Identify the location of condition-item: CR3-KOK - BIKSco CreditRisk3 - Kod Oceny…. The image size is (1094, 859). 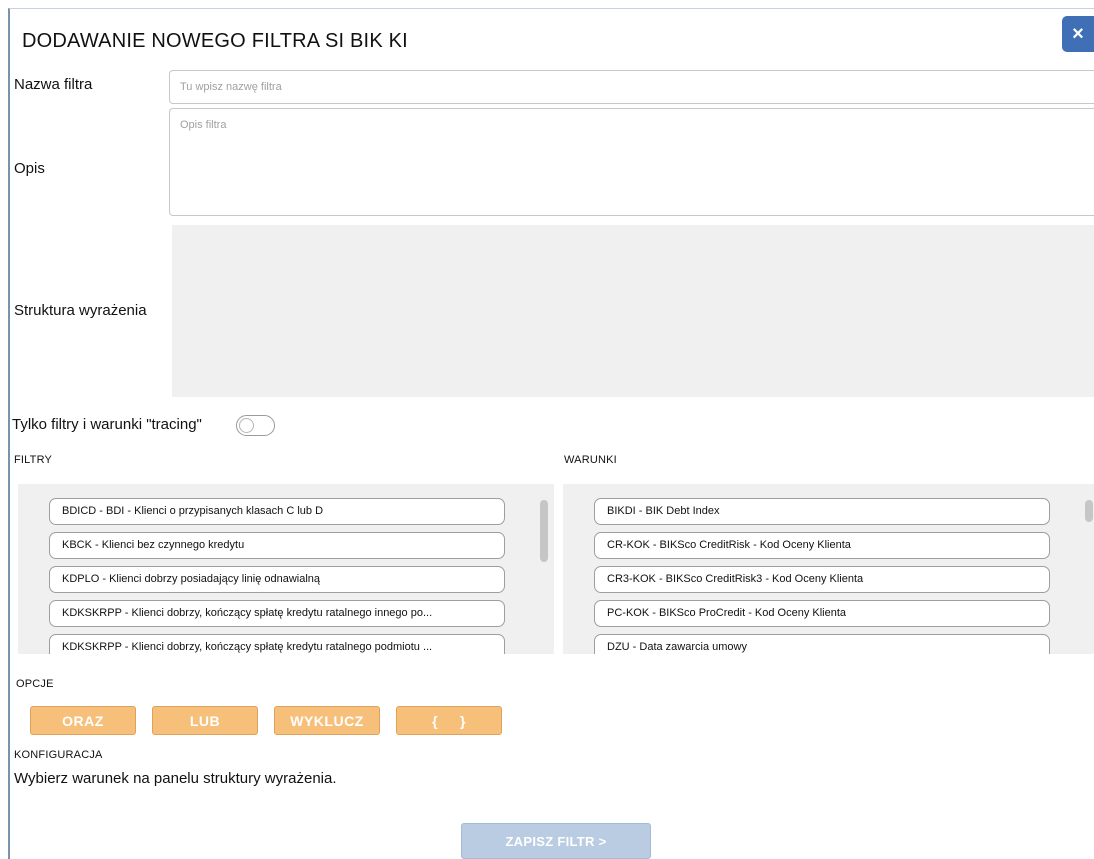
(822, 579).